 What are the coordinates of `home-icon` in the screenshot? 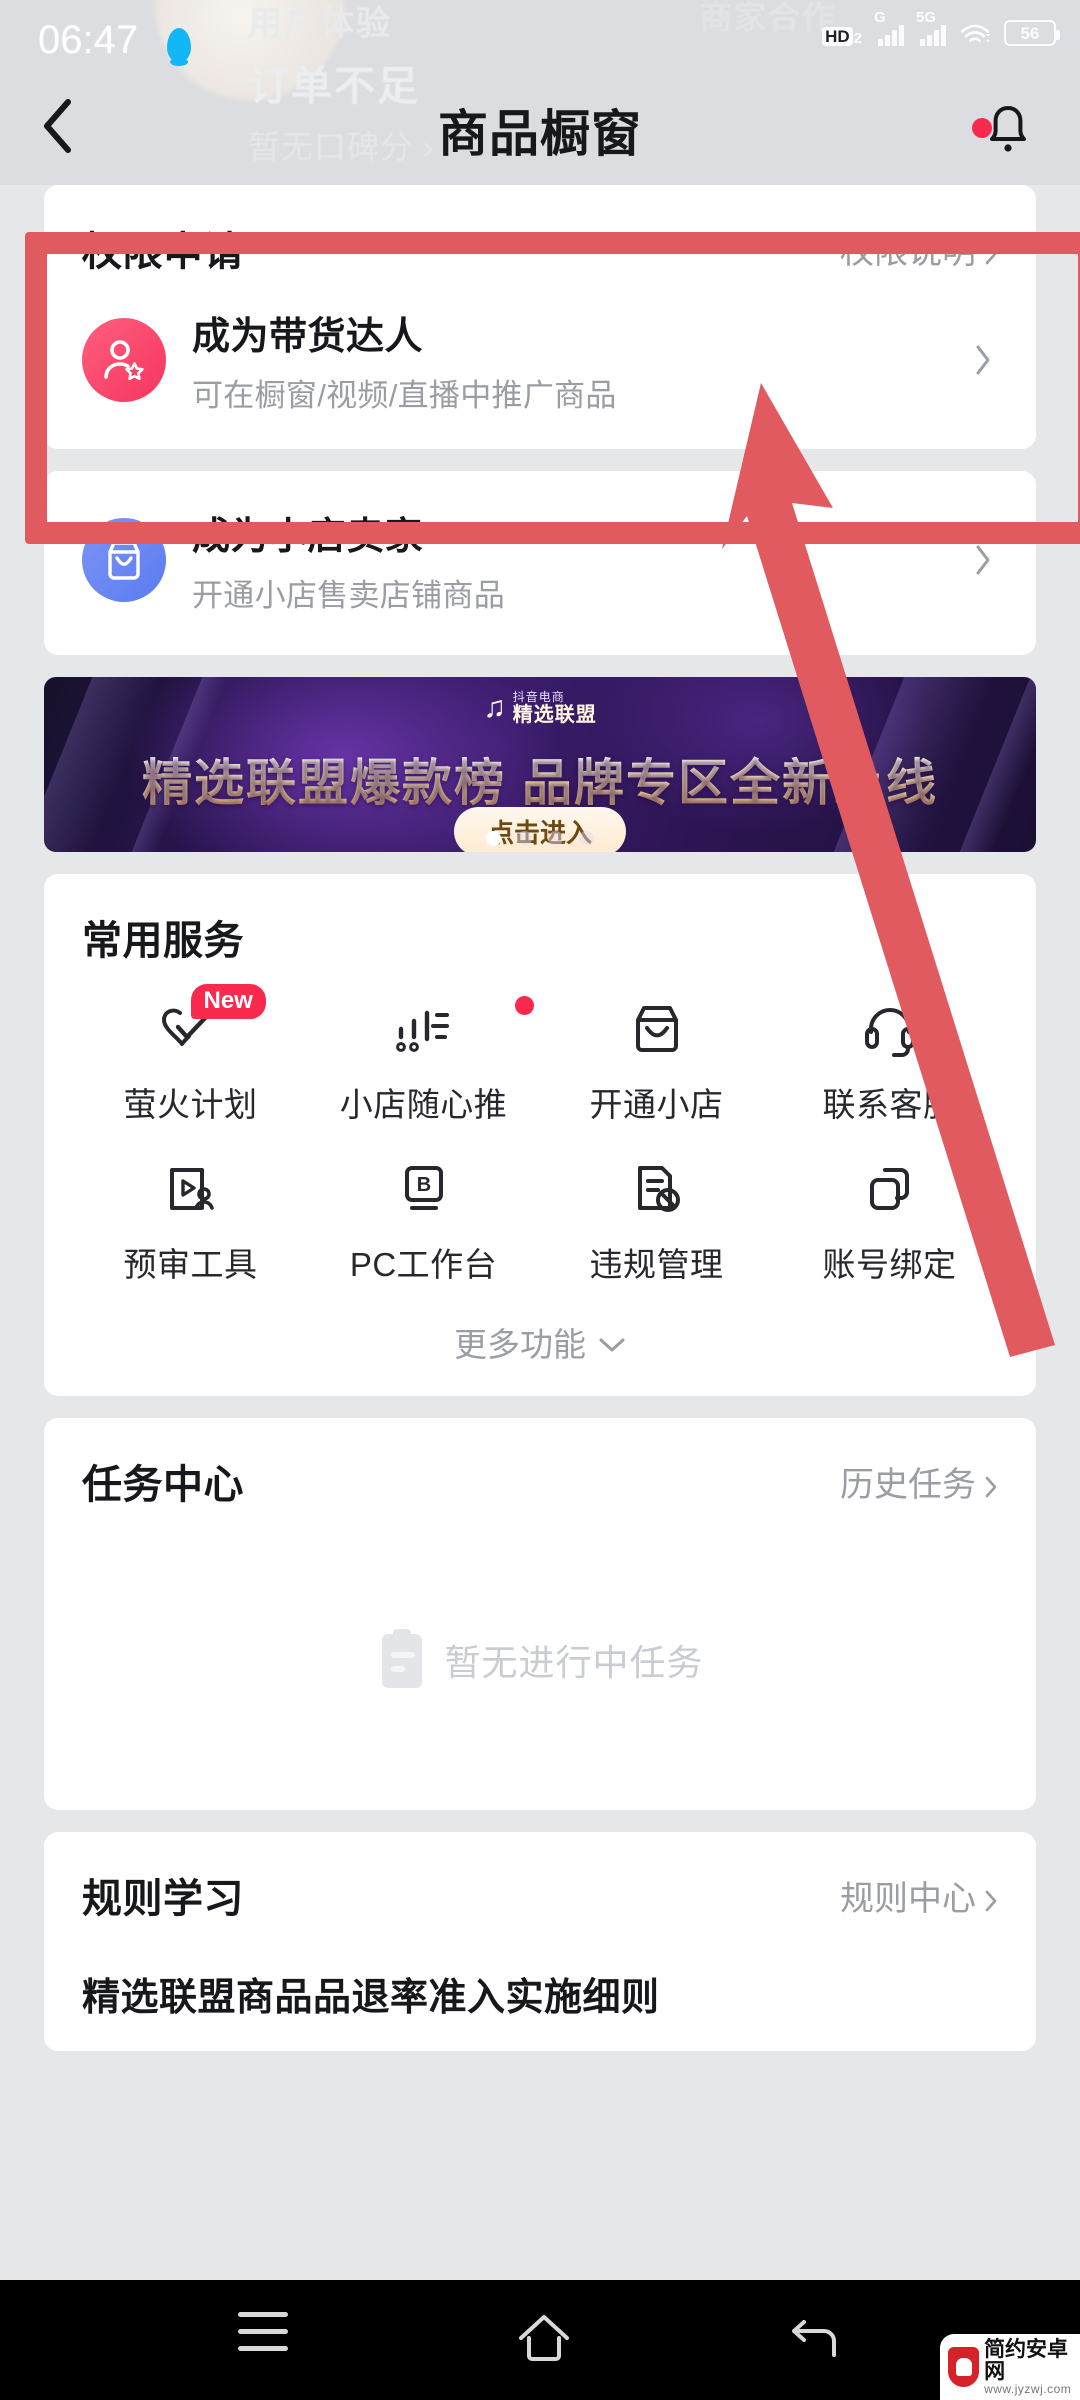 It's located at (544, 2340).